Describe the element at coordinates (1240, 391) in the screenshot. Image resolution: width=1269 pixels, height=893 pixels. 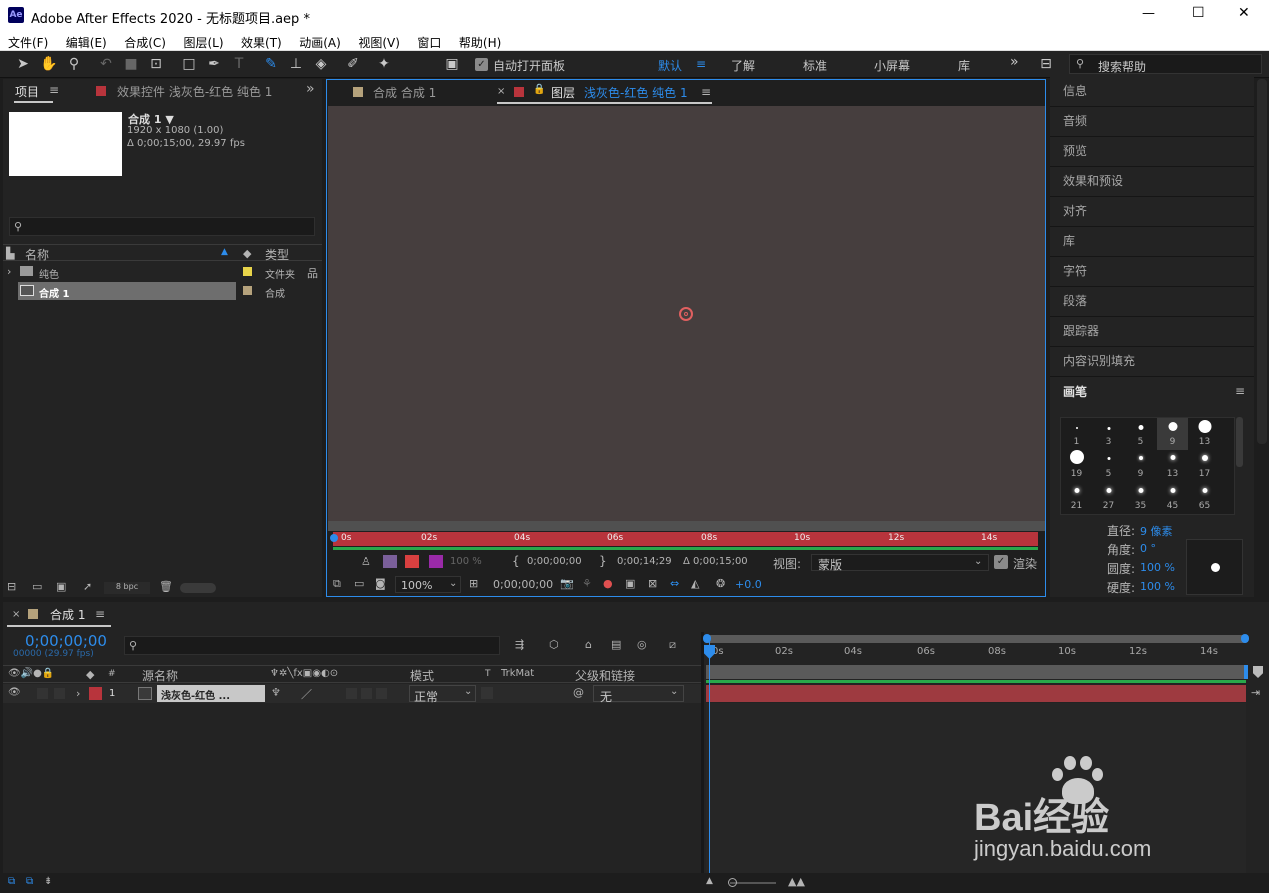
I see `brush-panel-menu-icon: ≡` at that location.